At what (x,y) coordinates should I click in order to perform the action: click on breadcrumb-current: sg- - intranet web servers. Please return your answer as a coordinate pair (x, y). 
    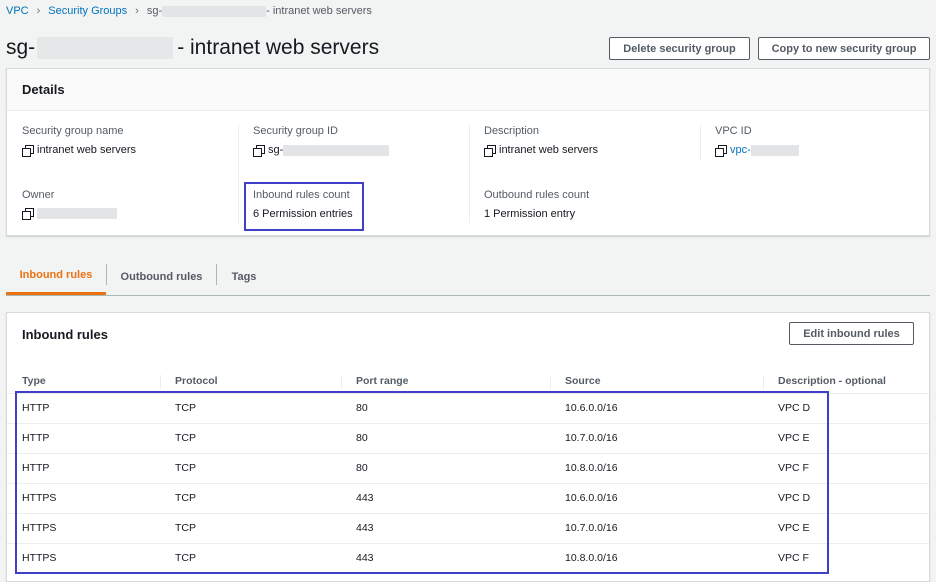
    Looking at the image, I should click on (259, 11).